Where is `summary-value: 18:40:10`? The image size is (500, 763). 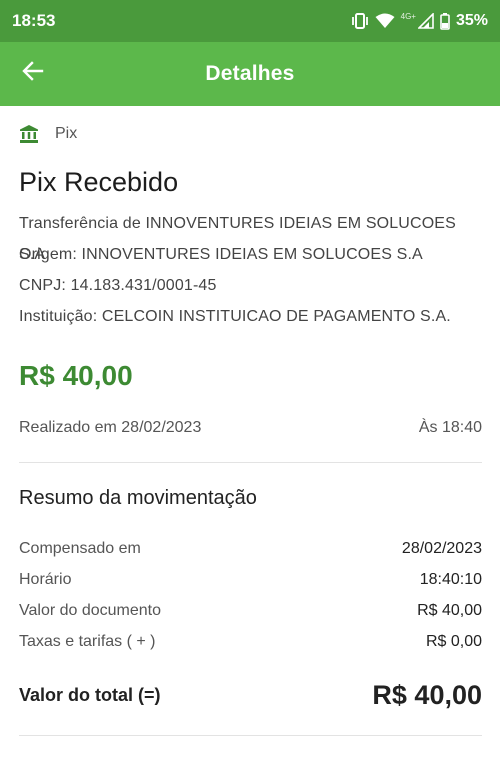
summary-value: 18:40:10 is located at coordinates (450, 579).